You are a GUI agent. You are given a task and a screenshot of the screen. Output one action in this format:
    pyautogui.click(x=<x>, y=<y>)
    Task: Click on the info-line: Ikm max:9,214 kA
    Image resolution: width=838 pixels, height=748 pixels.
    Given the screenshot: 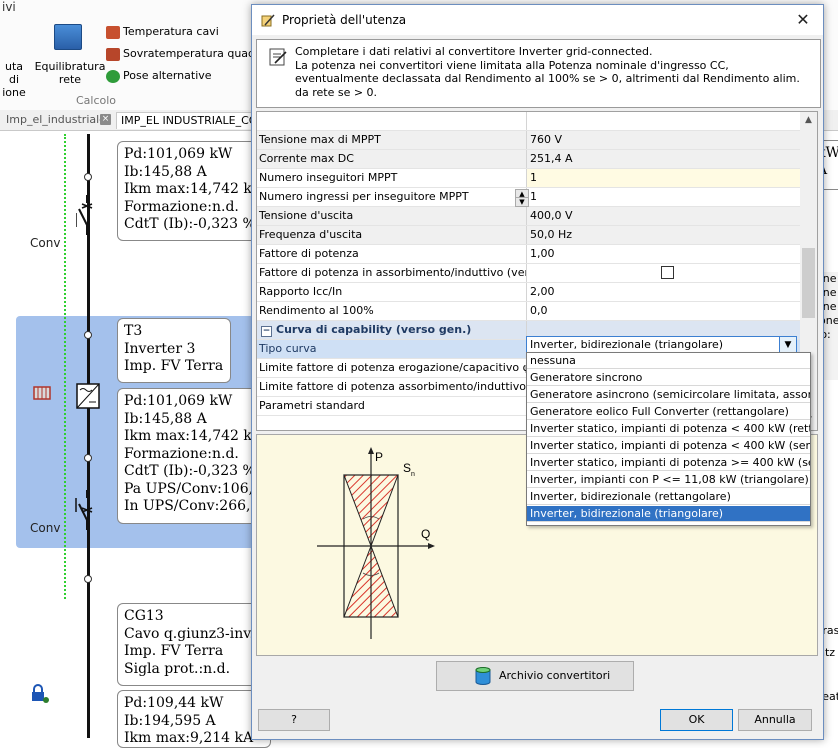 What is the action you would take?
    pyautogui.click(x=189, y=738)
    